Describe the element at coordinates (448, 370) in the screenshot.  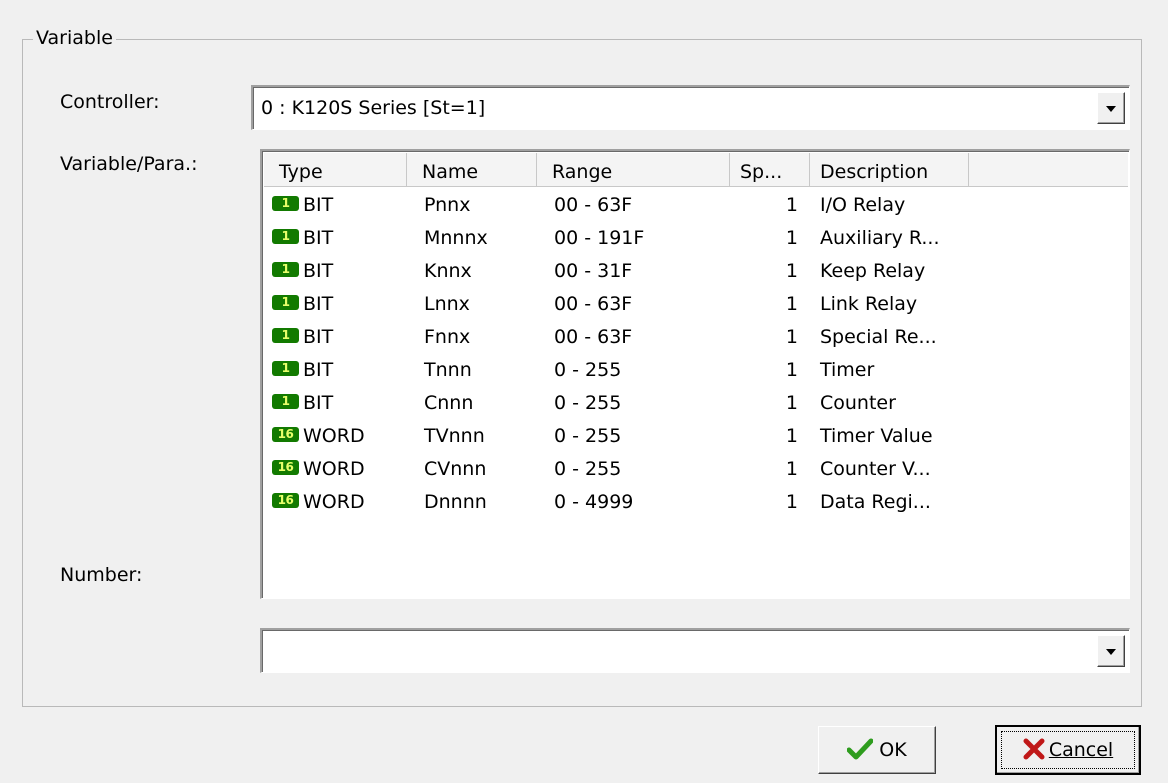
I see `cell-name: Tnnn` at that location.